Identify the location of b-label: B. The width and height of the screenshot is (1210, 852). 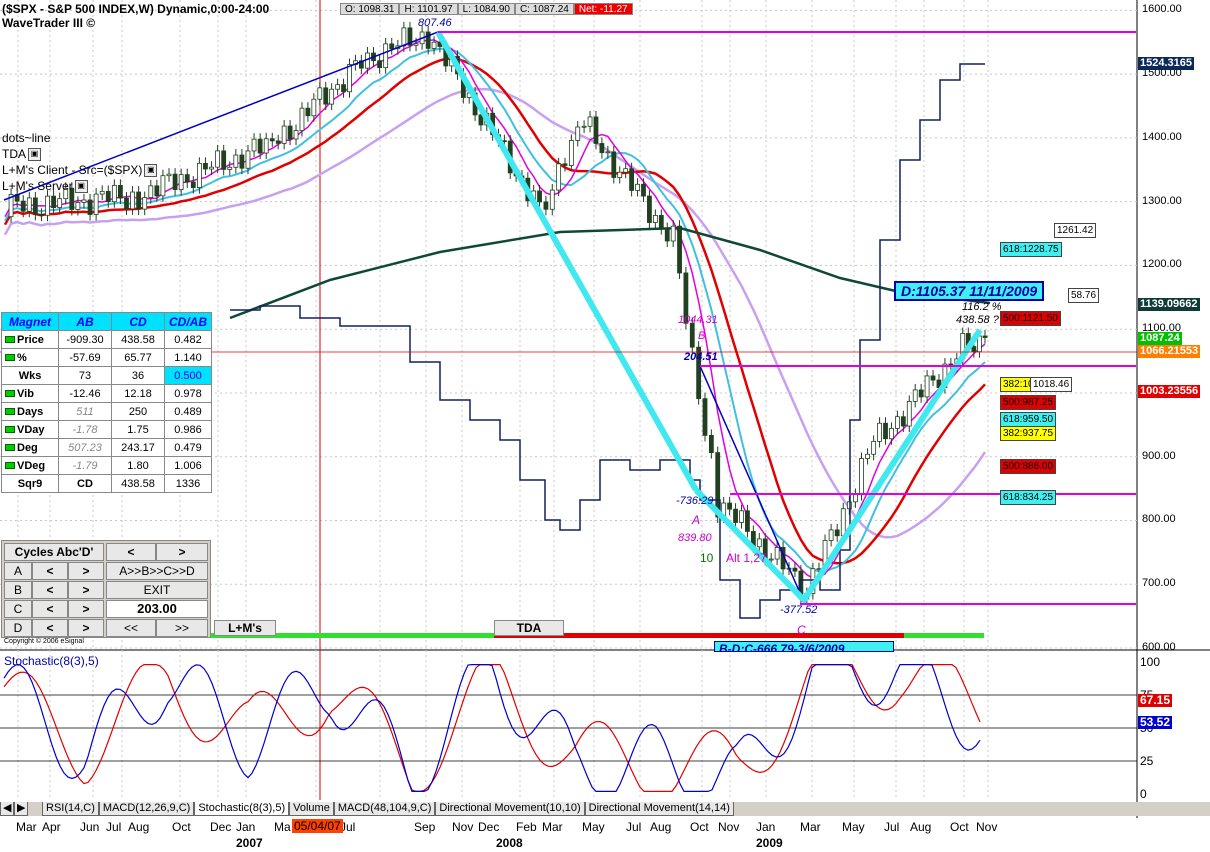
(702, 336).